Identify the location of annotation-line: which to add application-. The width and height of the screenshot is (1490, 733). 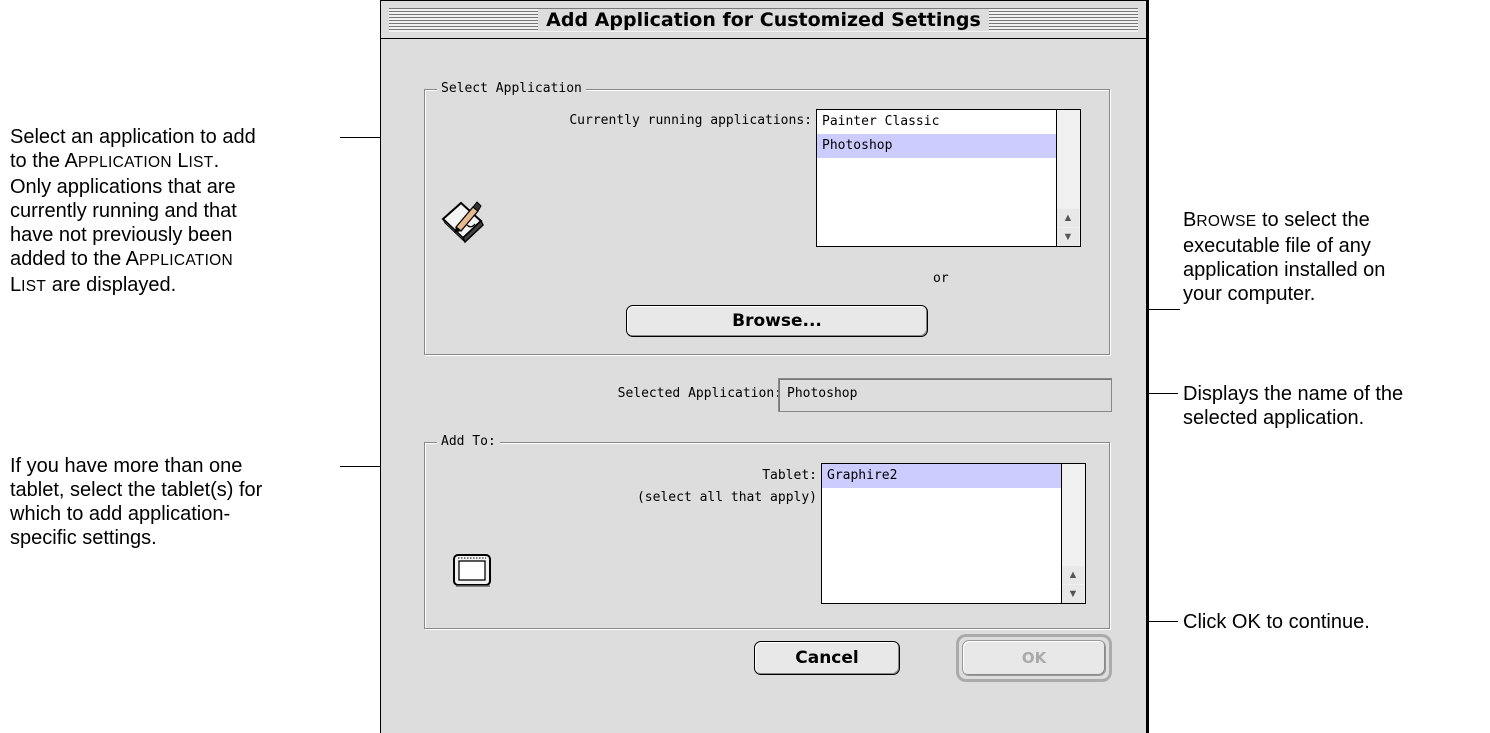
(120, 514).